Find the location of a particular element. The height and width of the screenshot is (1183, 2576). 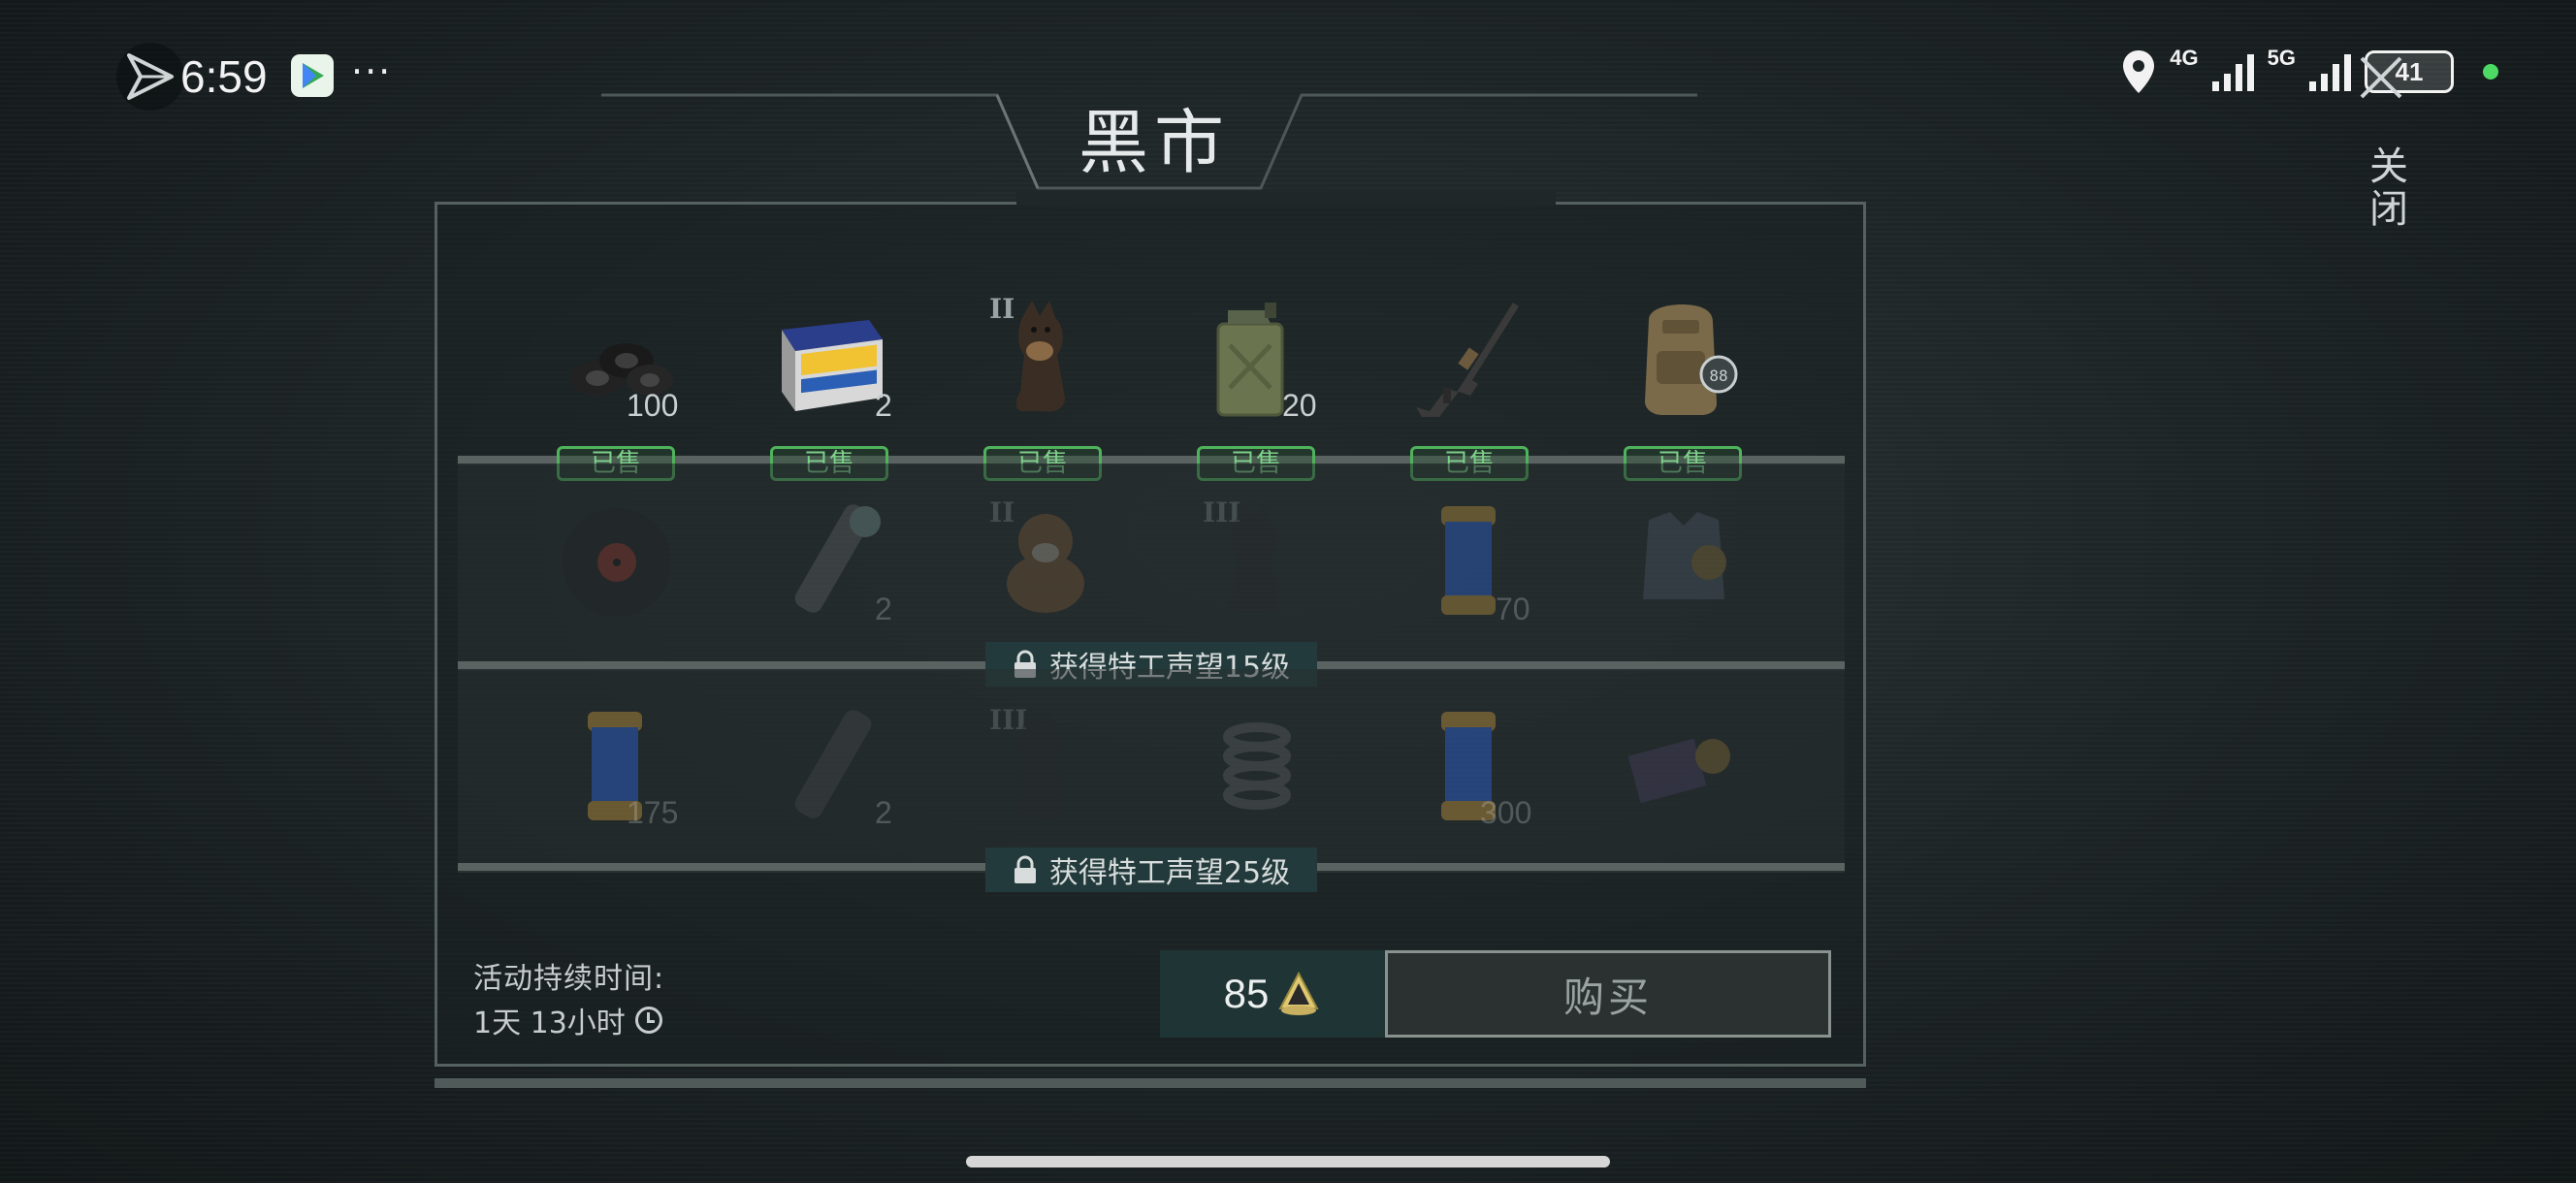

signal-bars-1-icon is located at coordinates (2232, 71).